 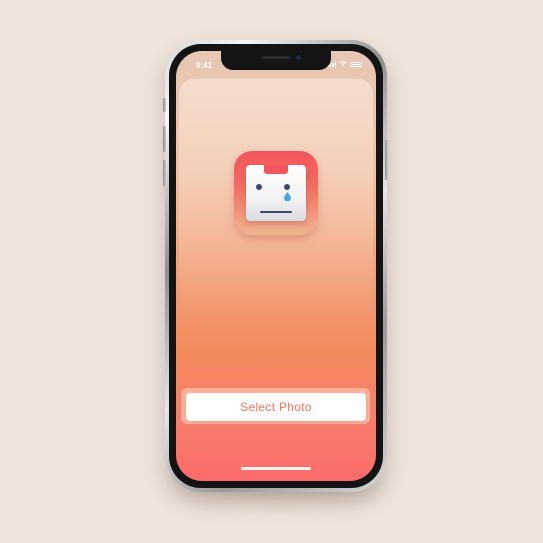 I want to click on sad-robot-icon, so click(x=276, y=193).